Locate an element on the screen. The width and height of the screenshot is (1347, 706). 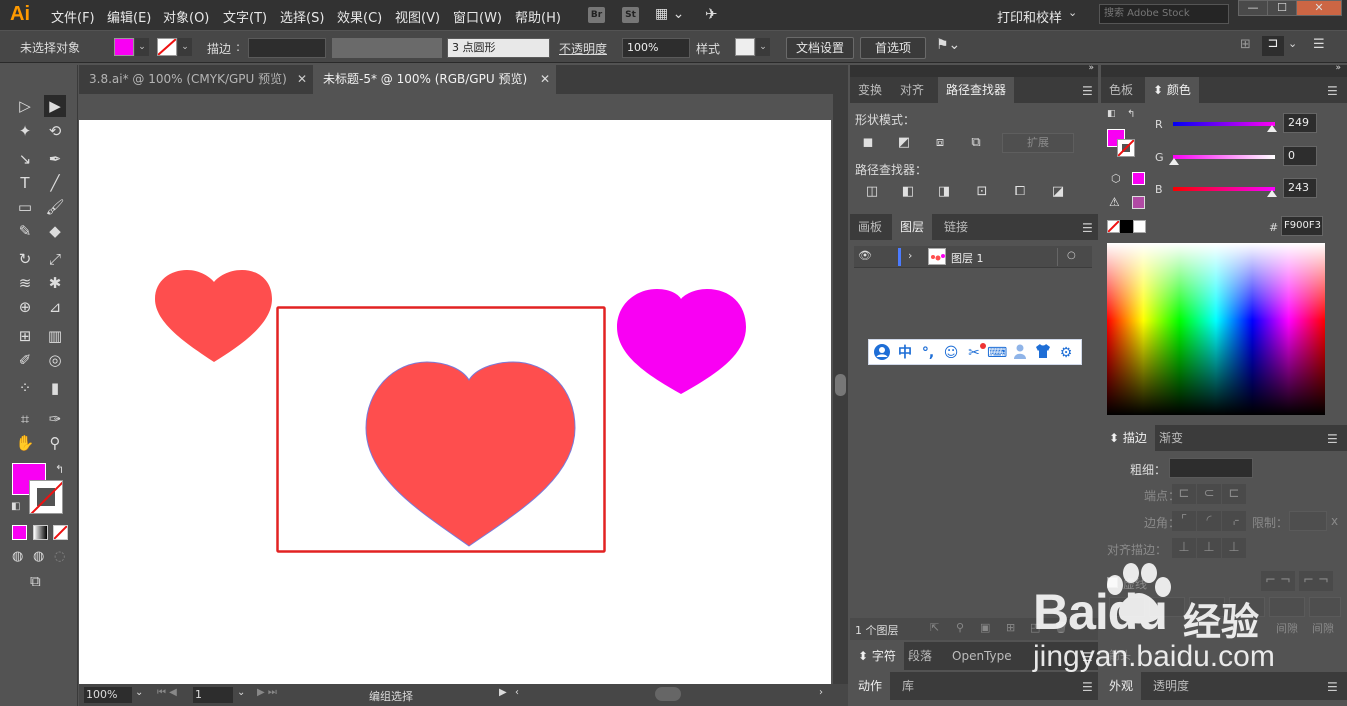
unite-icon: ◼ is located at coordinates (868, 143).